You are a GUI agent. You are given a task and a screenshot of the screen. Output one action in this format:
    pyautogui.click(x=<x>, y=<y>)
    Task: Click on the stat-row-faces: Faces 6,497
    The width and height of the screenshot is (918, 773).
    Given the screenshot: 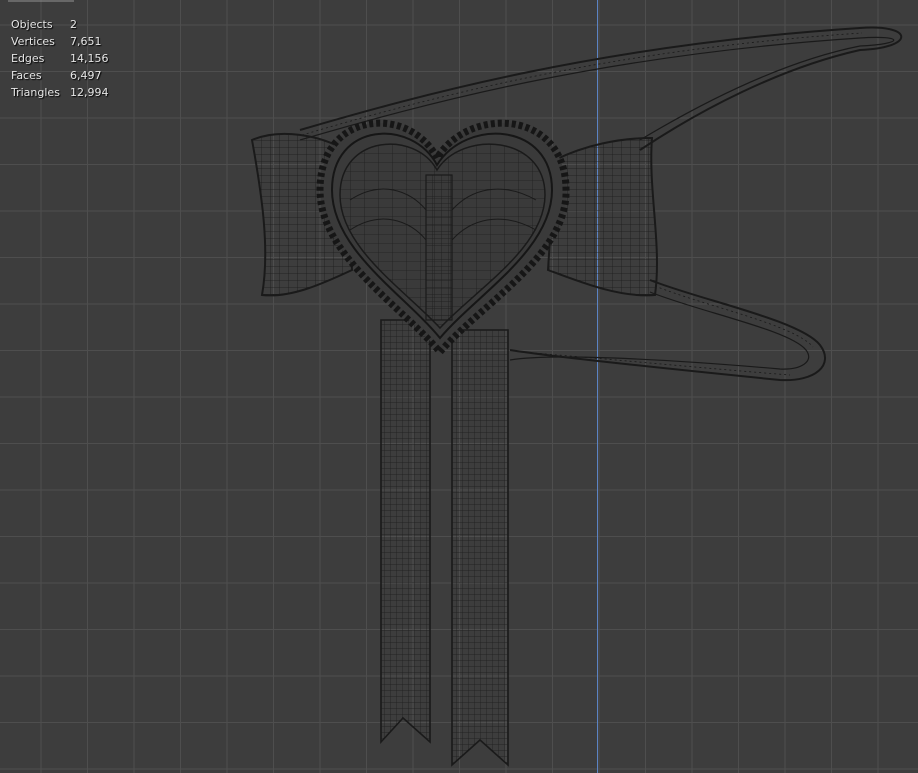 What is the action you would take?
    pyautogui.click(x=60, y=75)
    